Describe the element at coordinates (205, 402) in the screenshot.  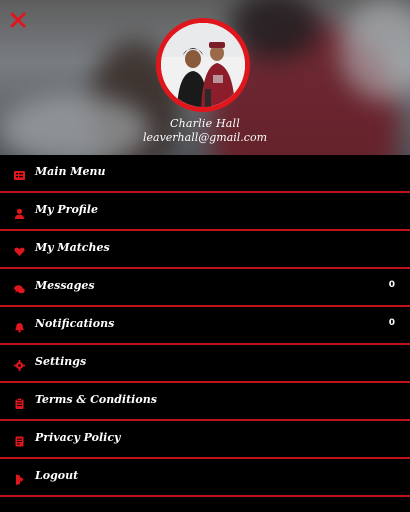
I see `menu-item-terms: Terms & Conditions` at that location.